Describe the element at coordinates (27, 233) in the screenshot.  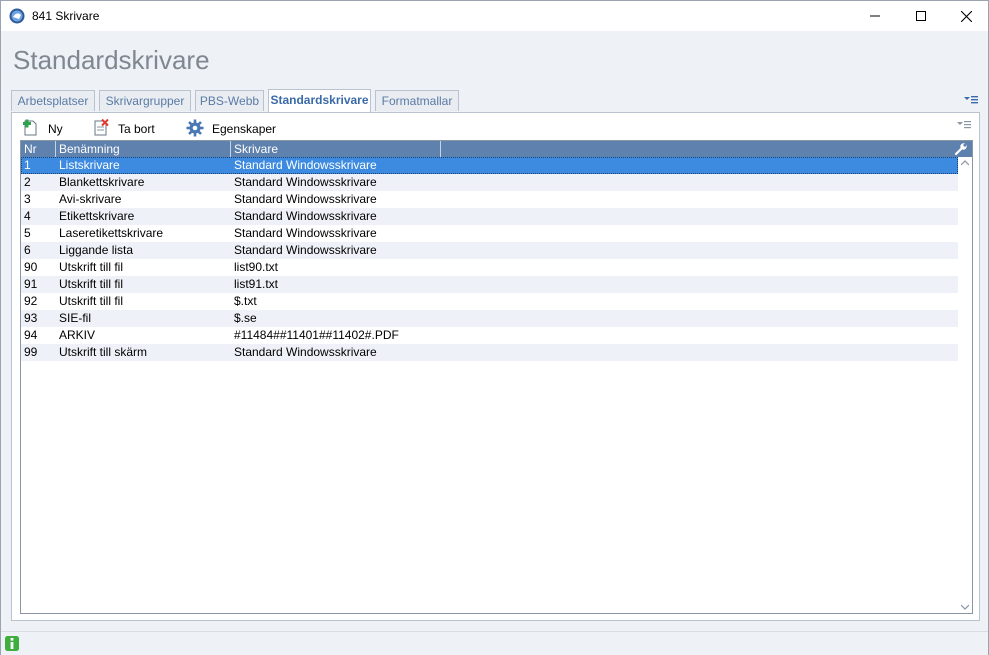
I see `cell-nr: 5` at that location.